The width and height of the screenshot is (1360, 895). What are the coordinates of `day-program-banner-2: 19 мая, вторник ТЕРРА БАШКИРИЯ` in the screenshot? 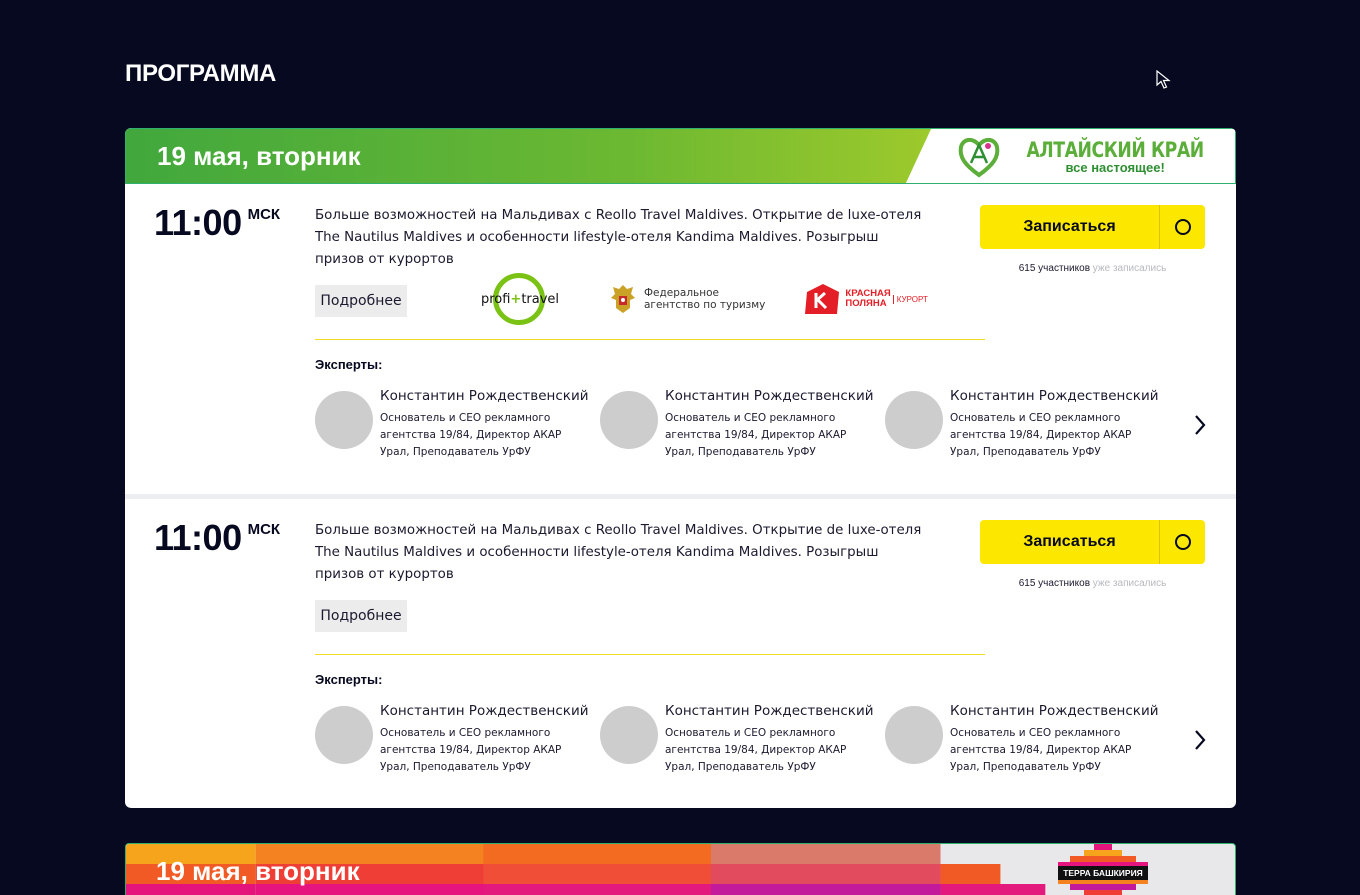 It's located at (680, 869).